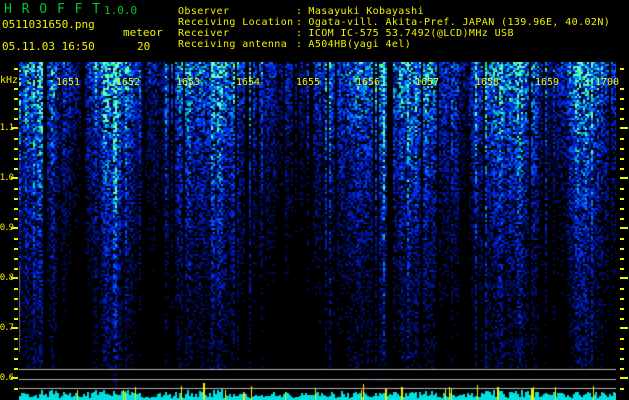 The width and height of the screenshot is (629, 400). Describe the element at coordinates (427, 82) in the screenshot. I see `time-tick-label: 1657` at that location.